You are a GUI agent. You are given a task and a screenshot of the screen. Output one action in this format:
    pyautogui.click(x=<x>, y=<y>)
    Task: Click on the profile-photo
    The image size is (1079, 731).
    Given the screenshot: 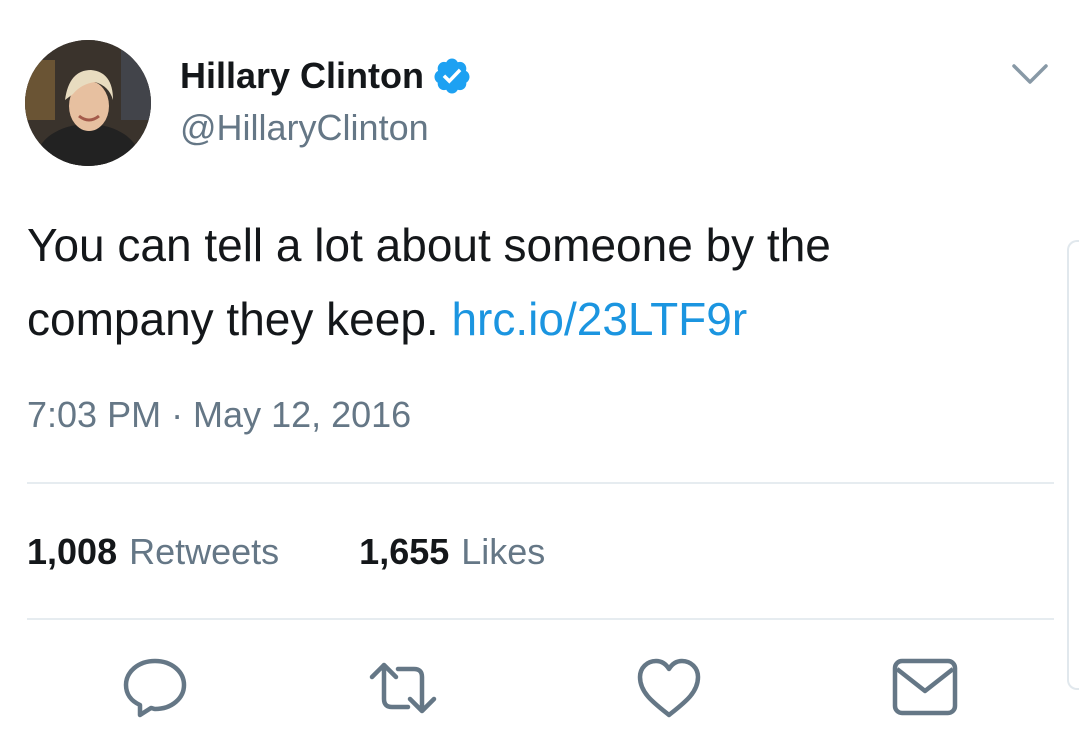 What is the action you would take?
    pyautogui.click(x=88, y=103)
    